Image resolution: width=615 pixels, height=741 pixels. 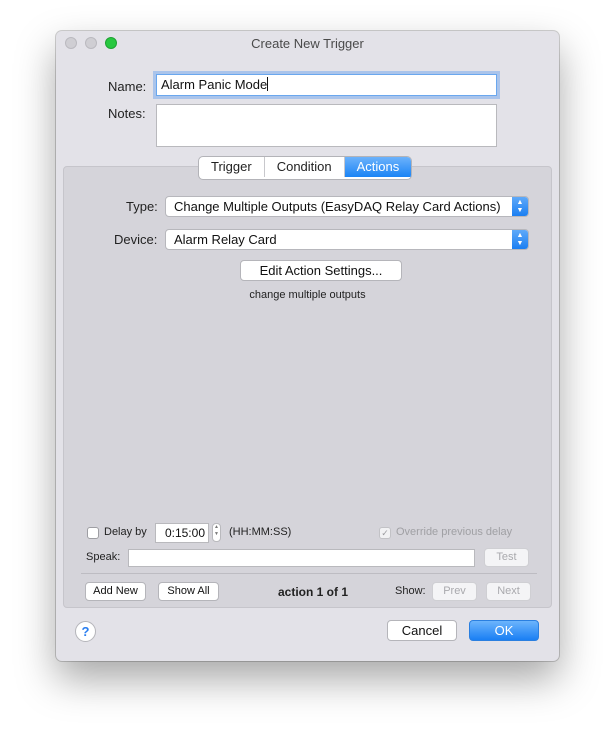 I want to click on show-all-button: Show All, so click(x=188, y=591).